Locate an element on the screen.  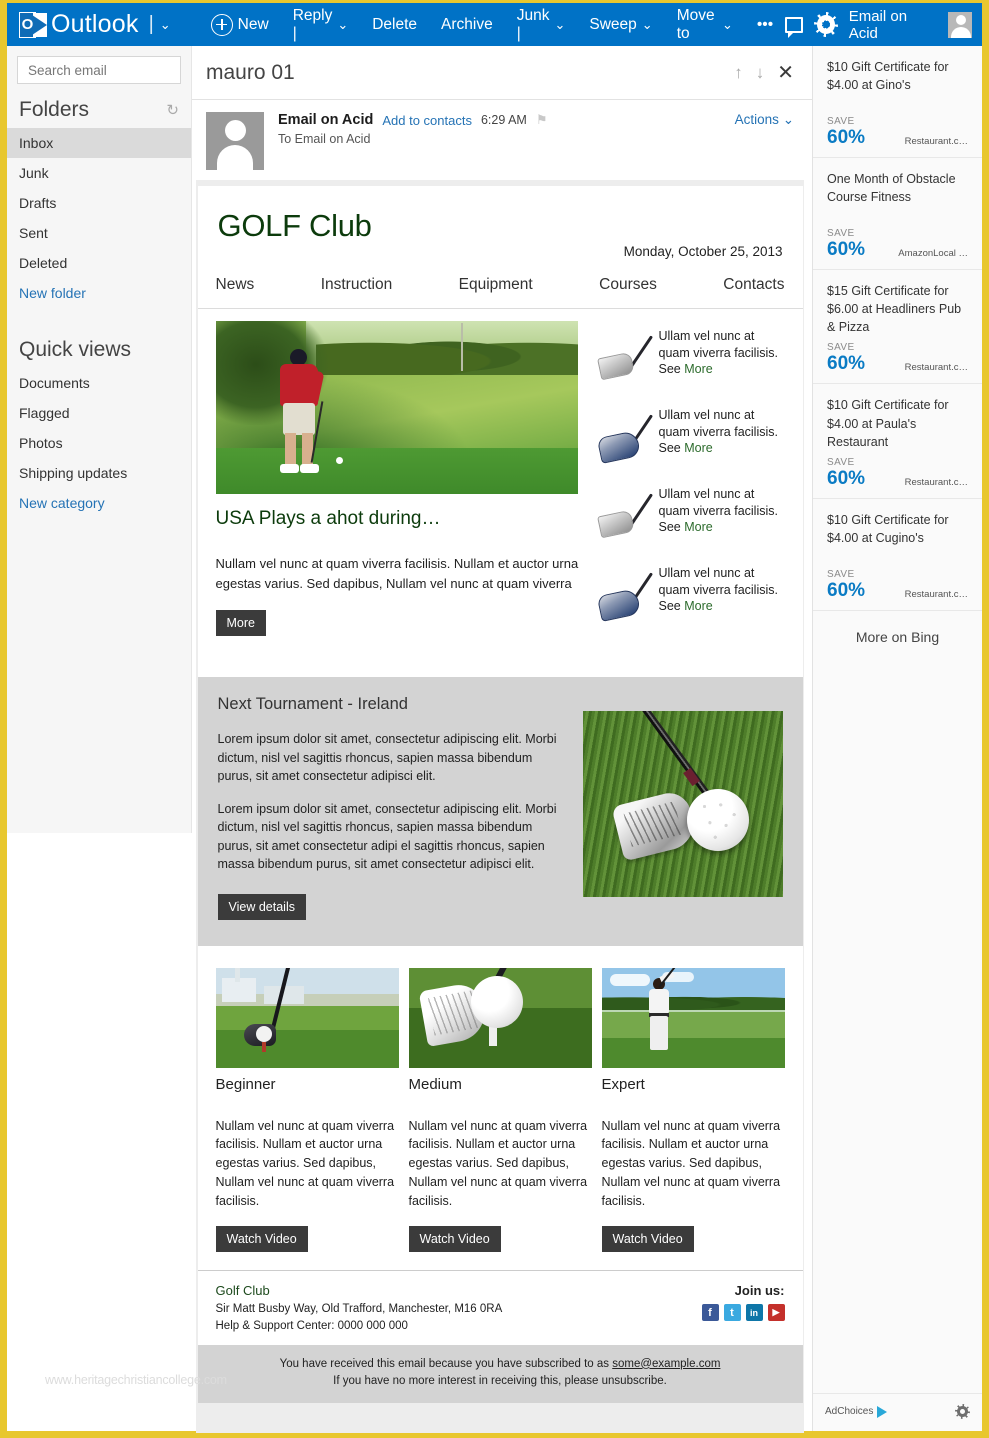
sidebar-item-sent: Sent is located at coordinates (99, 233).